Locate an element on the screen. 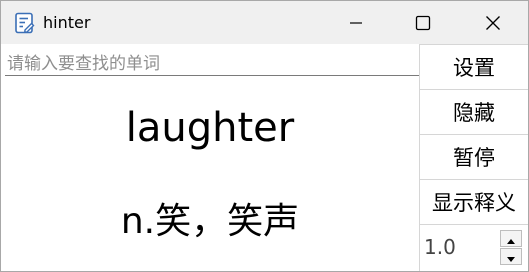 The height and width of the screenshot is (272, 529). spinbox-value: 1.0 is located at coordinates (440, 247).